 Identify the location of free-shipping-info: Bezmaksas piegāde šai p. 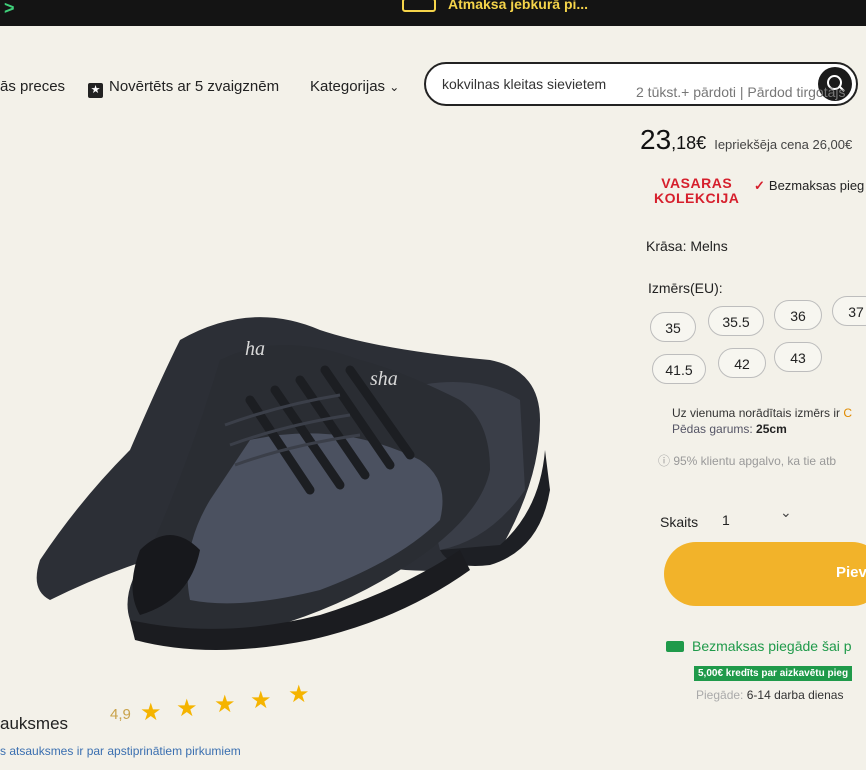
(759, 646).